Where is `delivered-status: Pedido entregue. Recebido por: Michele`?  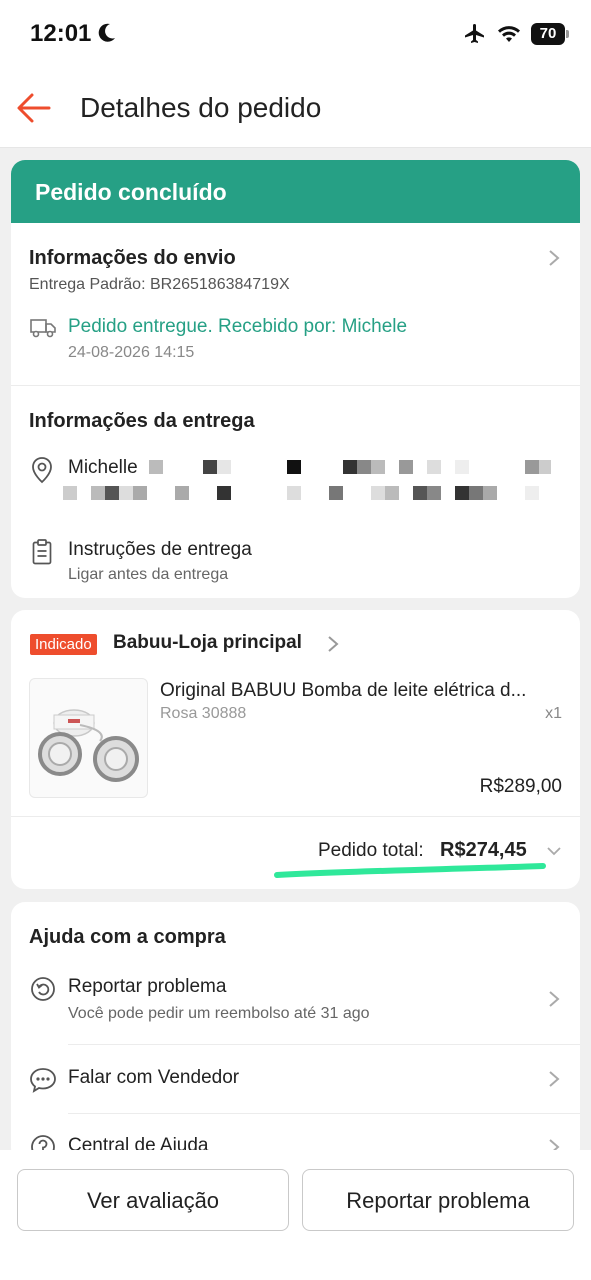 delivered-status: Pedido entregue. Recebido por: Michele is located at coordinates (238, 326).